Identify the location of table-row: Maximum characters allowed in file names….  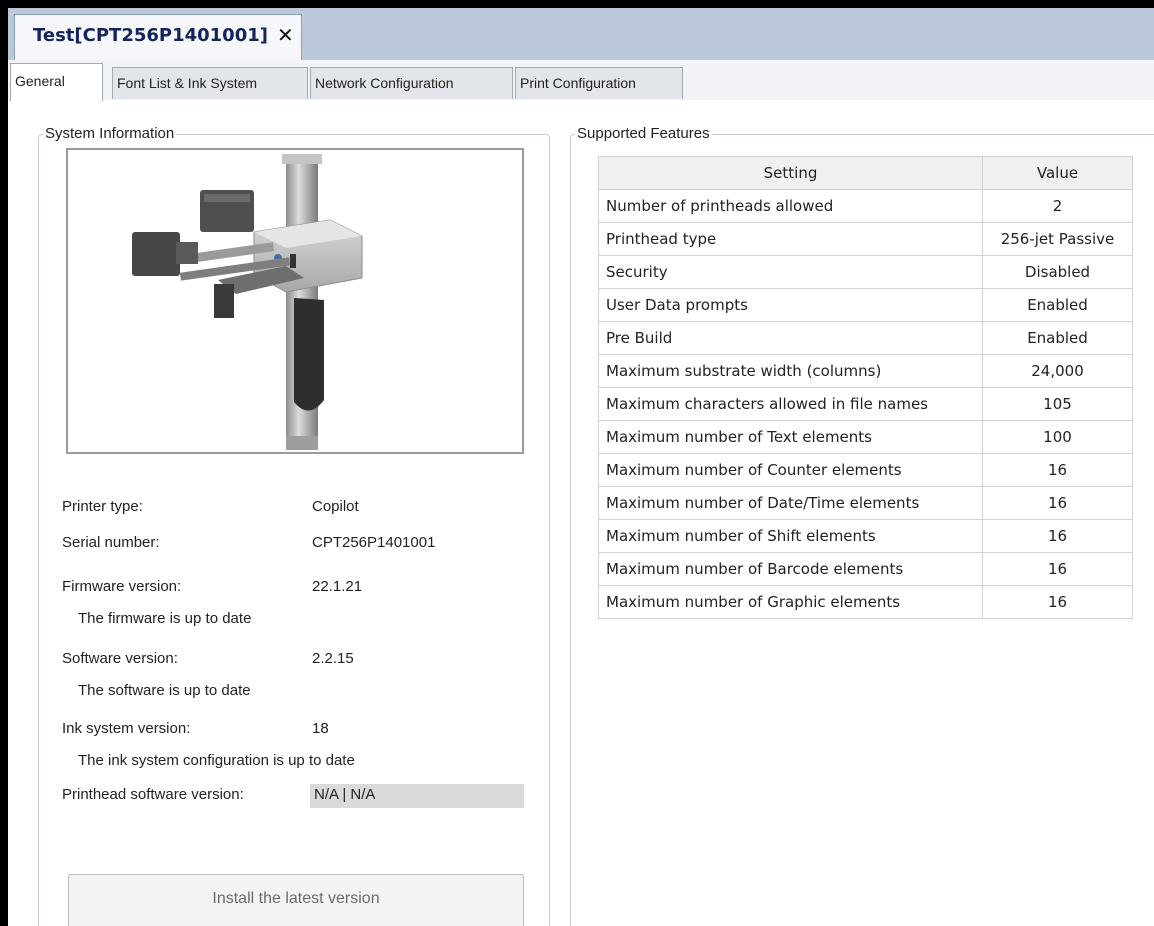
(865, 404).